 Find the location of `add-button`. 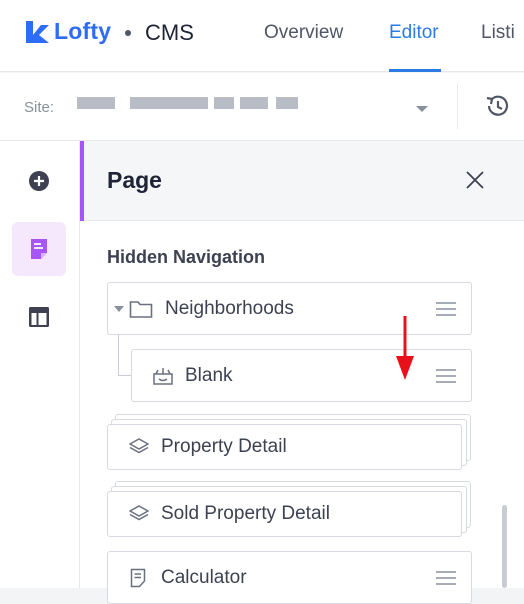

add-button is located at coordinates (39, 181).